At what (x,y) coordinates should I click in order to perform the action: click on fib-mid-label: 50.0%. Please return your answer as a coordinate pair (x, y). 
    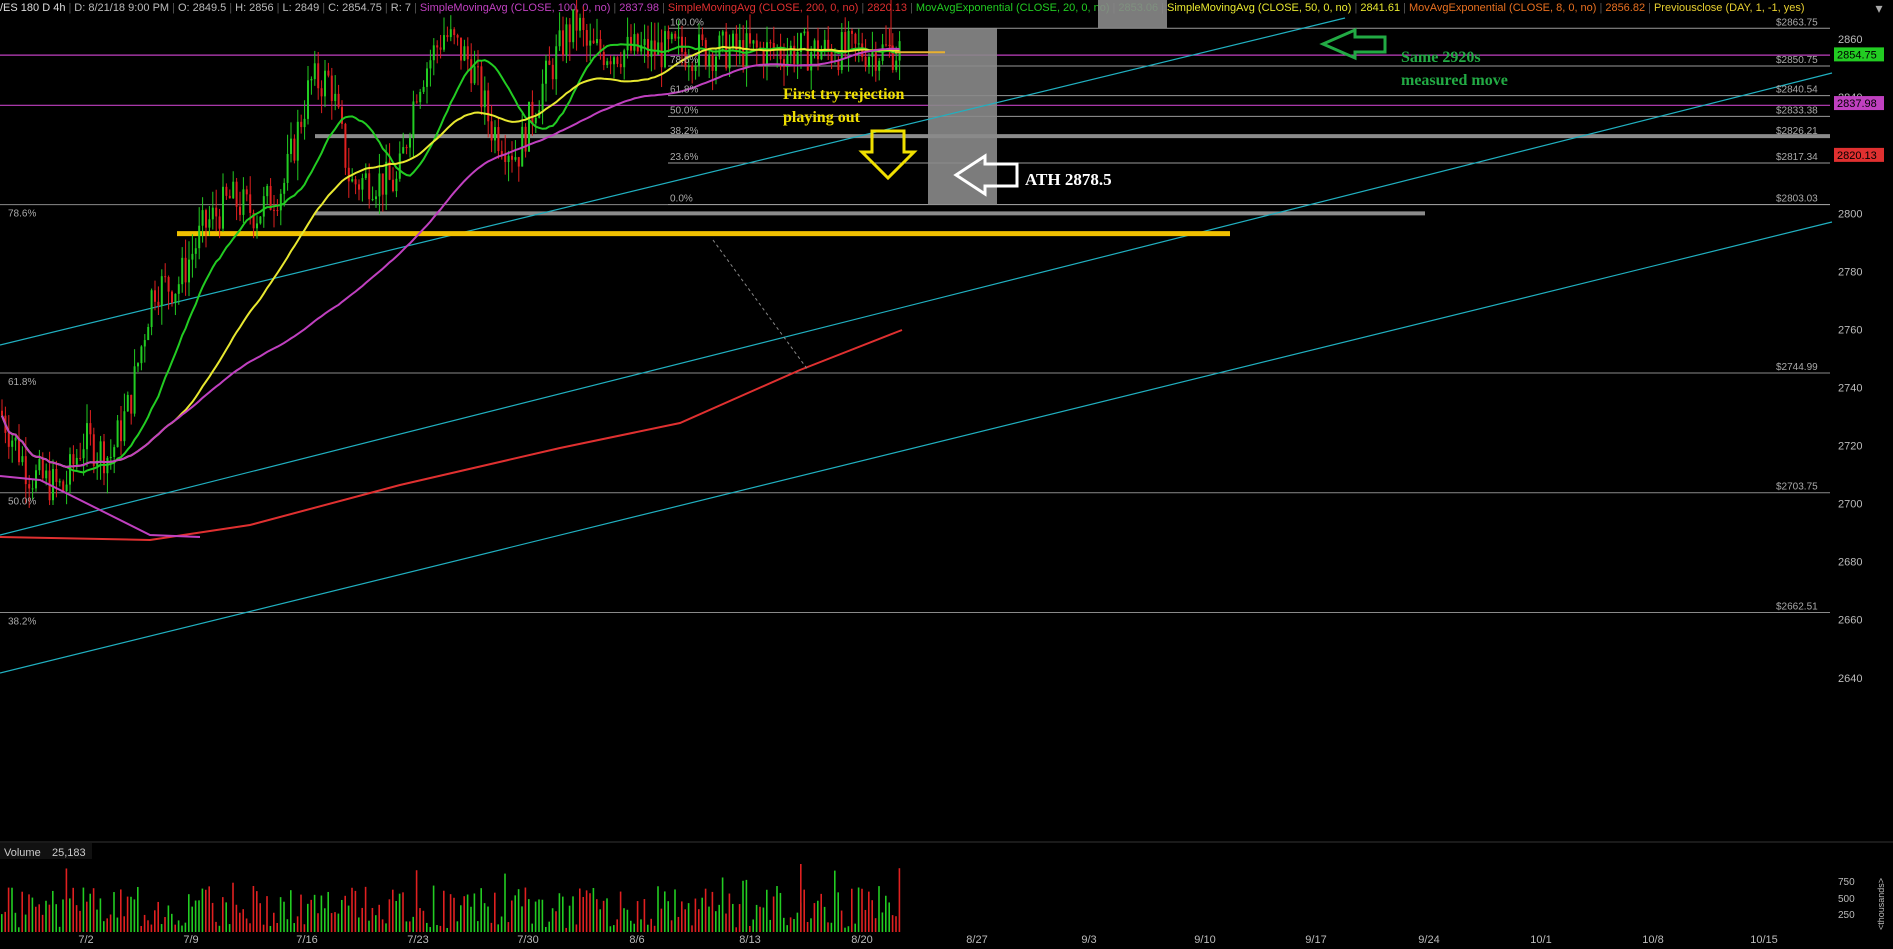
    Looking at the image, I should click on (684, 110).